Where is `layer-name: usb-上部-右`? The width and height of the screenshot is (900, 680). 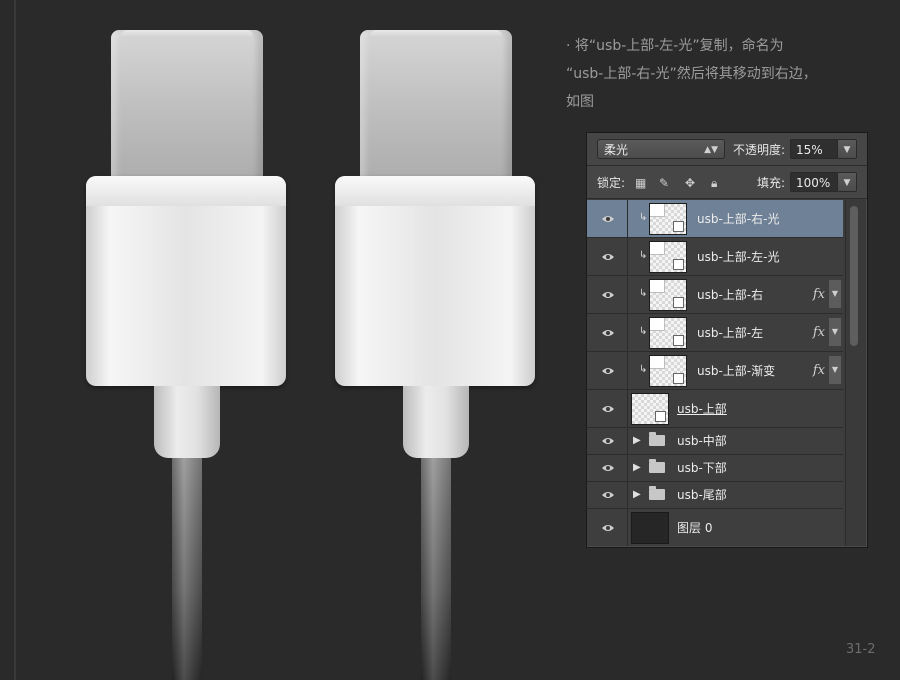
layer-name: usb-上部-右 is located at coordinates (730, 294).